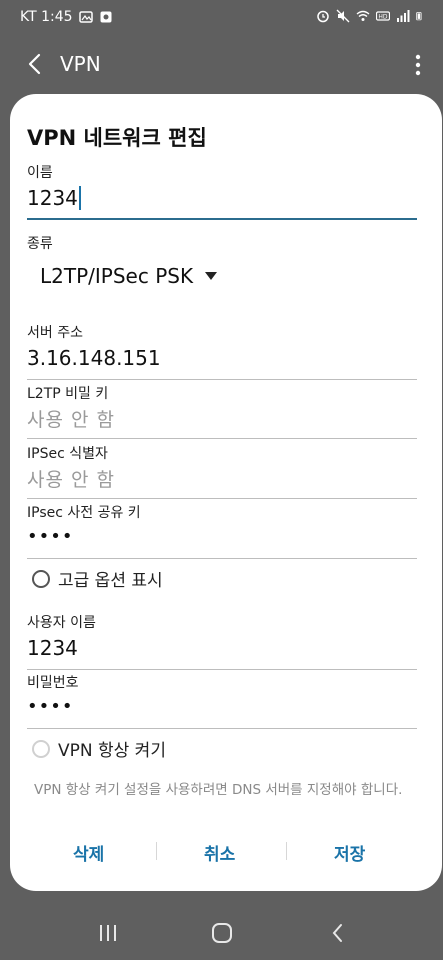 This screenshot has height=960, width=443. I want to click on hd-voice-icon: HD, so click(383, 16).